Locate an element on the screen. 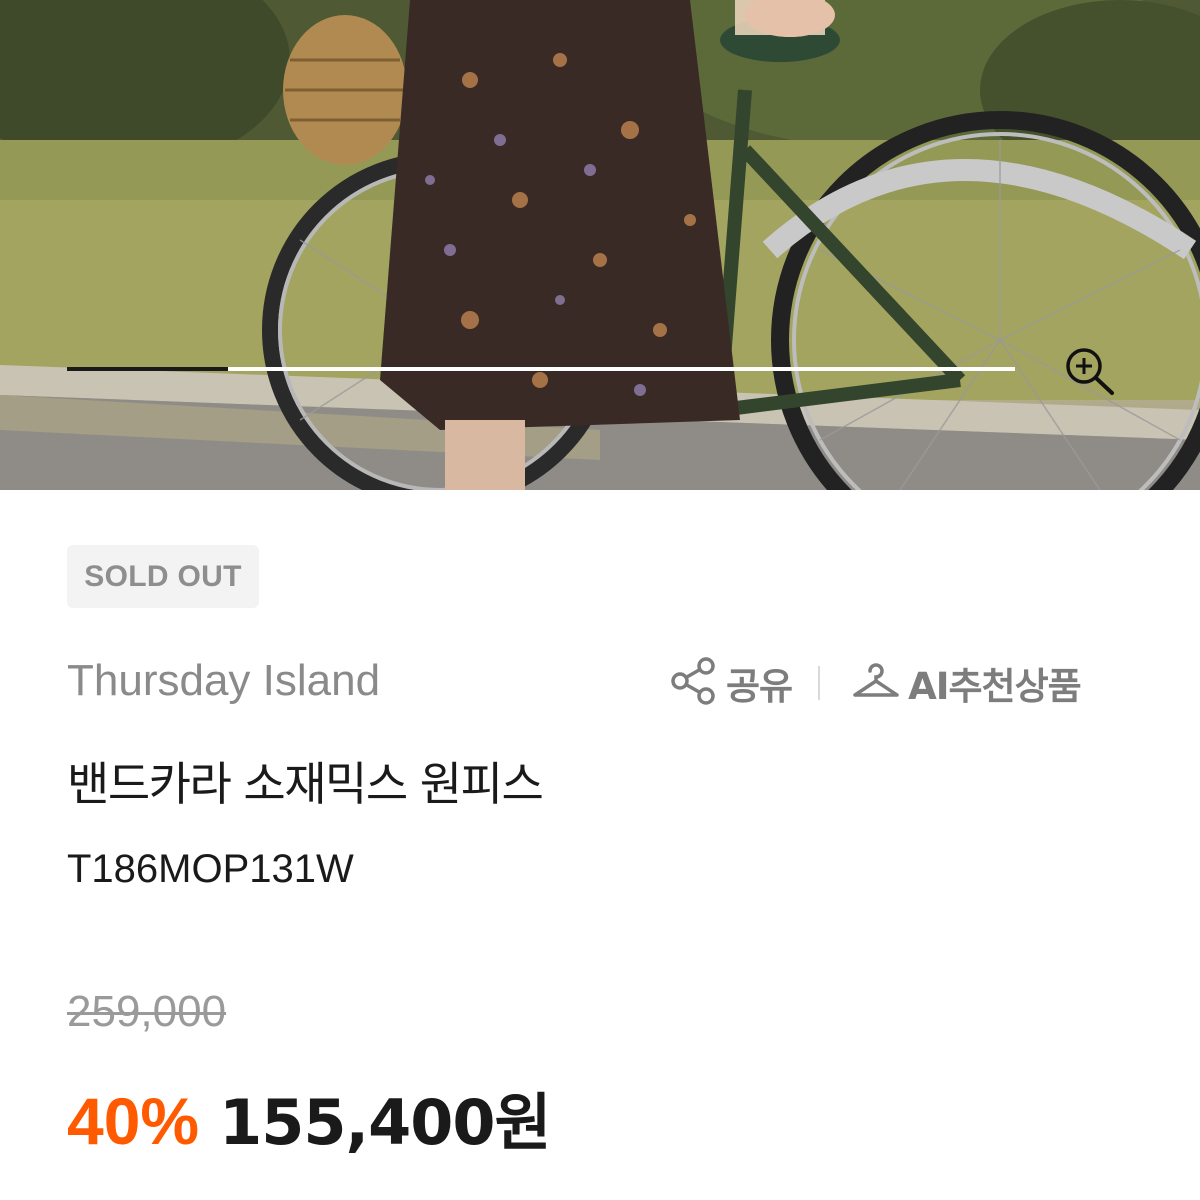 The image size is (1200, 1200). ai-recommend-button: AI추천상품 is located at coordinates (966, 683).